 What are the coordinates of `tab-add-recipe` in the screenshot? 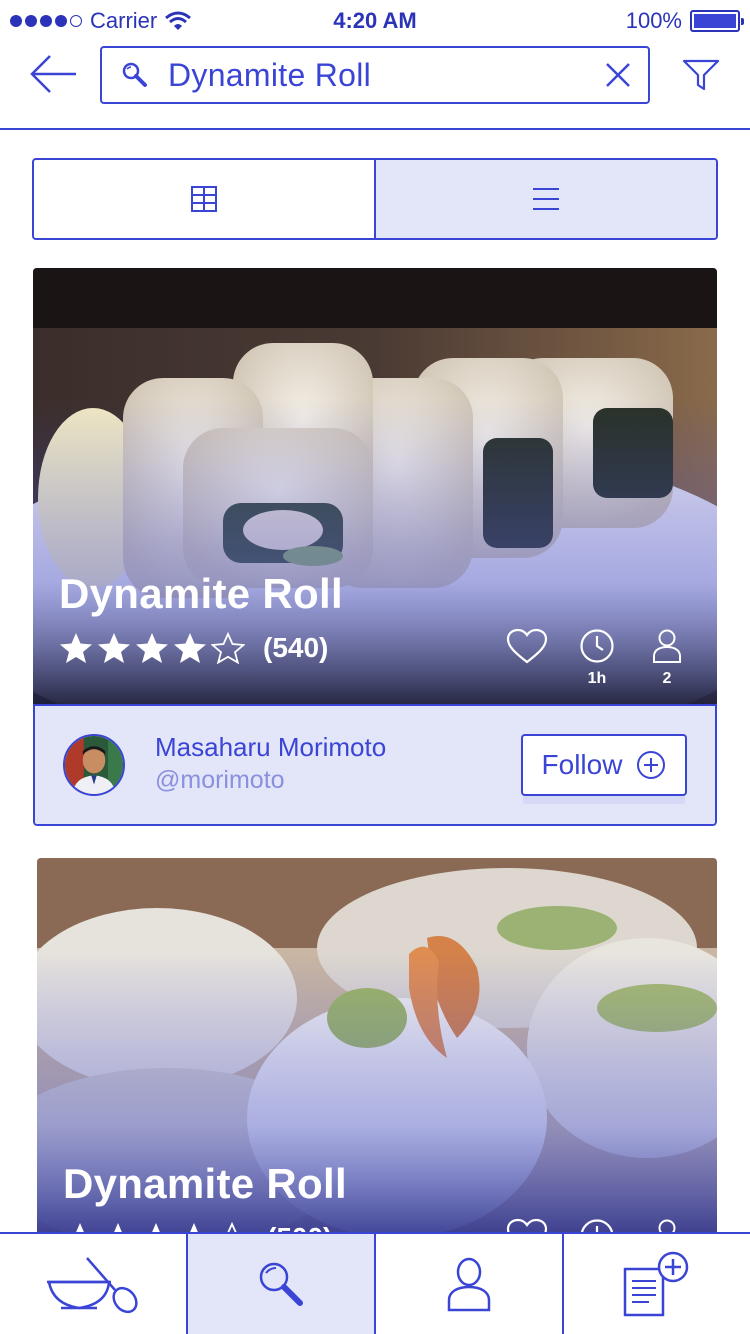 It's located at (657, 1284).